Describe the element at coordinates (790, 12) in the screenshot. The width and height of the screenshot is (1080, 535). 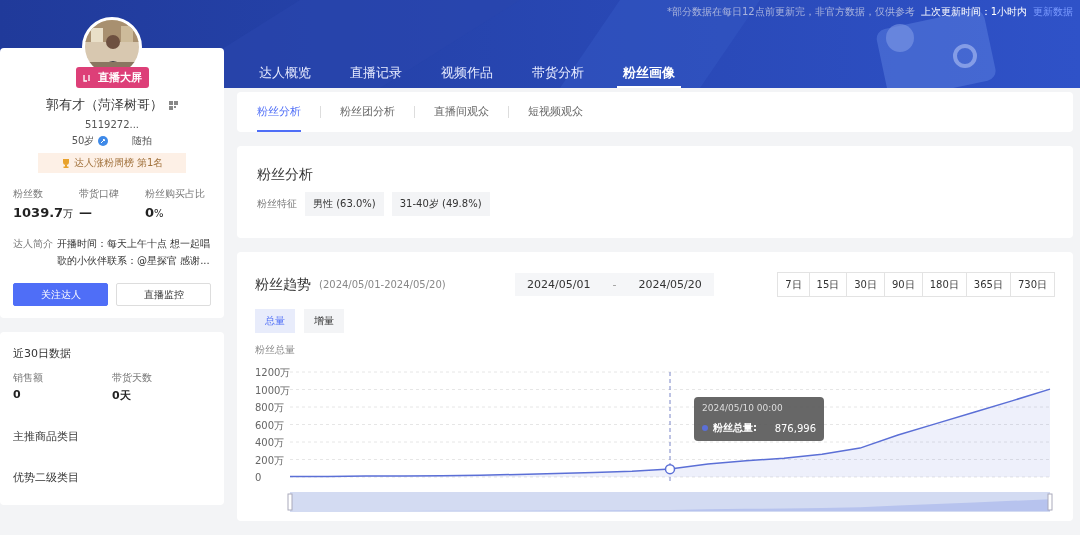
I see `notice-text: *部分数据在每日12点前更新完，非官方数据，仅供参考` at that location.